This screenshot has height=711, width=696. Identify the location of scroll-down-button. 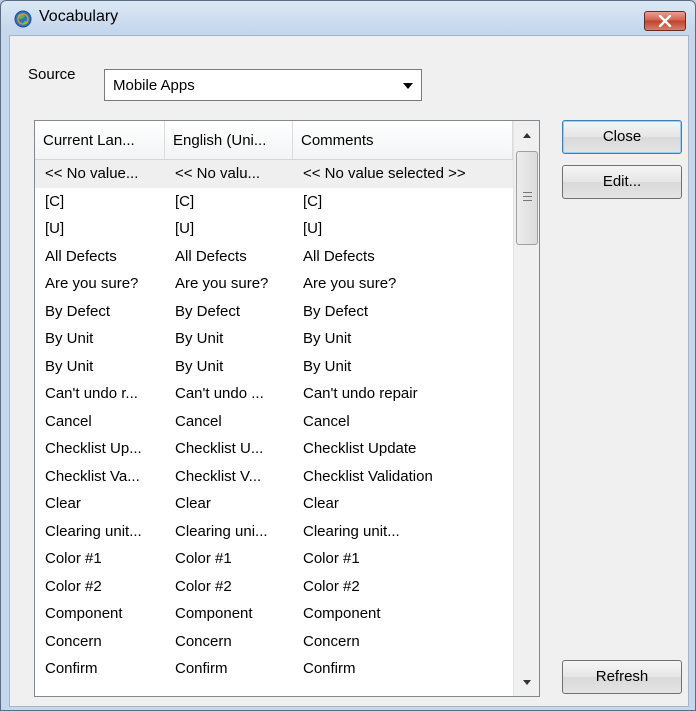
(526, 682).